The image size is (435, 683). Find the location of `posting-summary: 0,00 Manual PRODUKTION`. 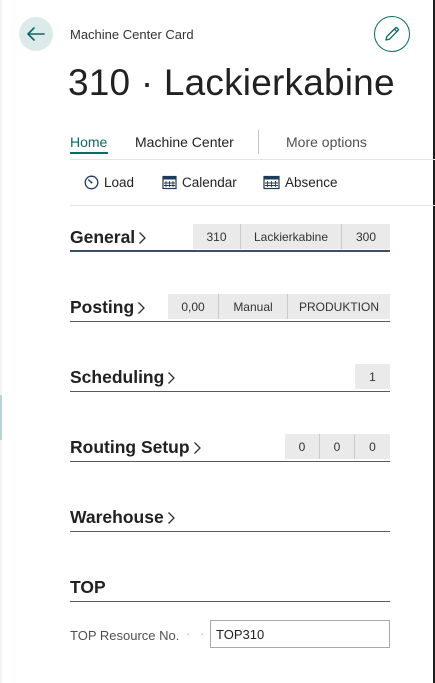

posting-summary: 0,00 Manual PRODUKTION is located at coordinates (279, 306).